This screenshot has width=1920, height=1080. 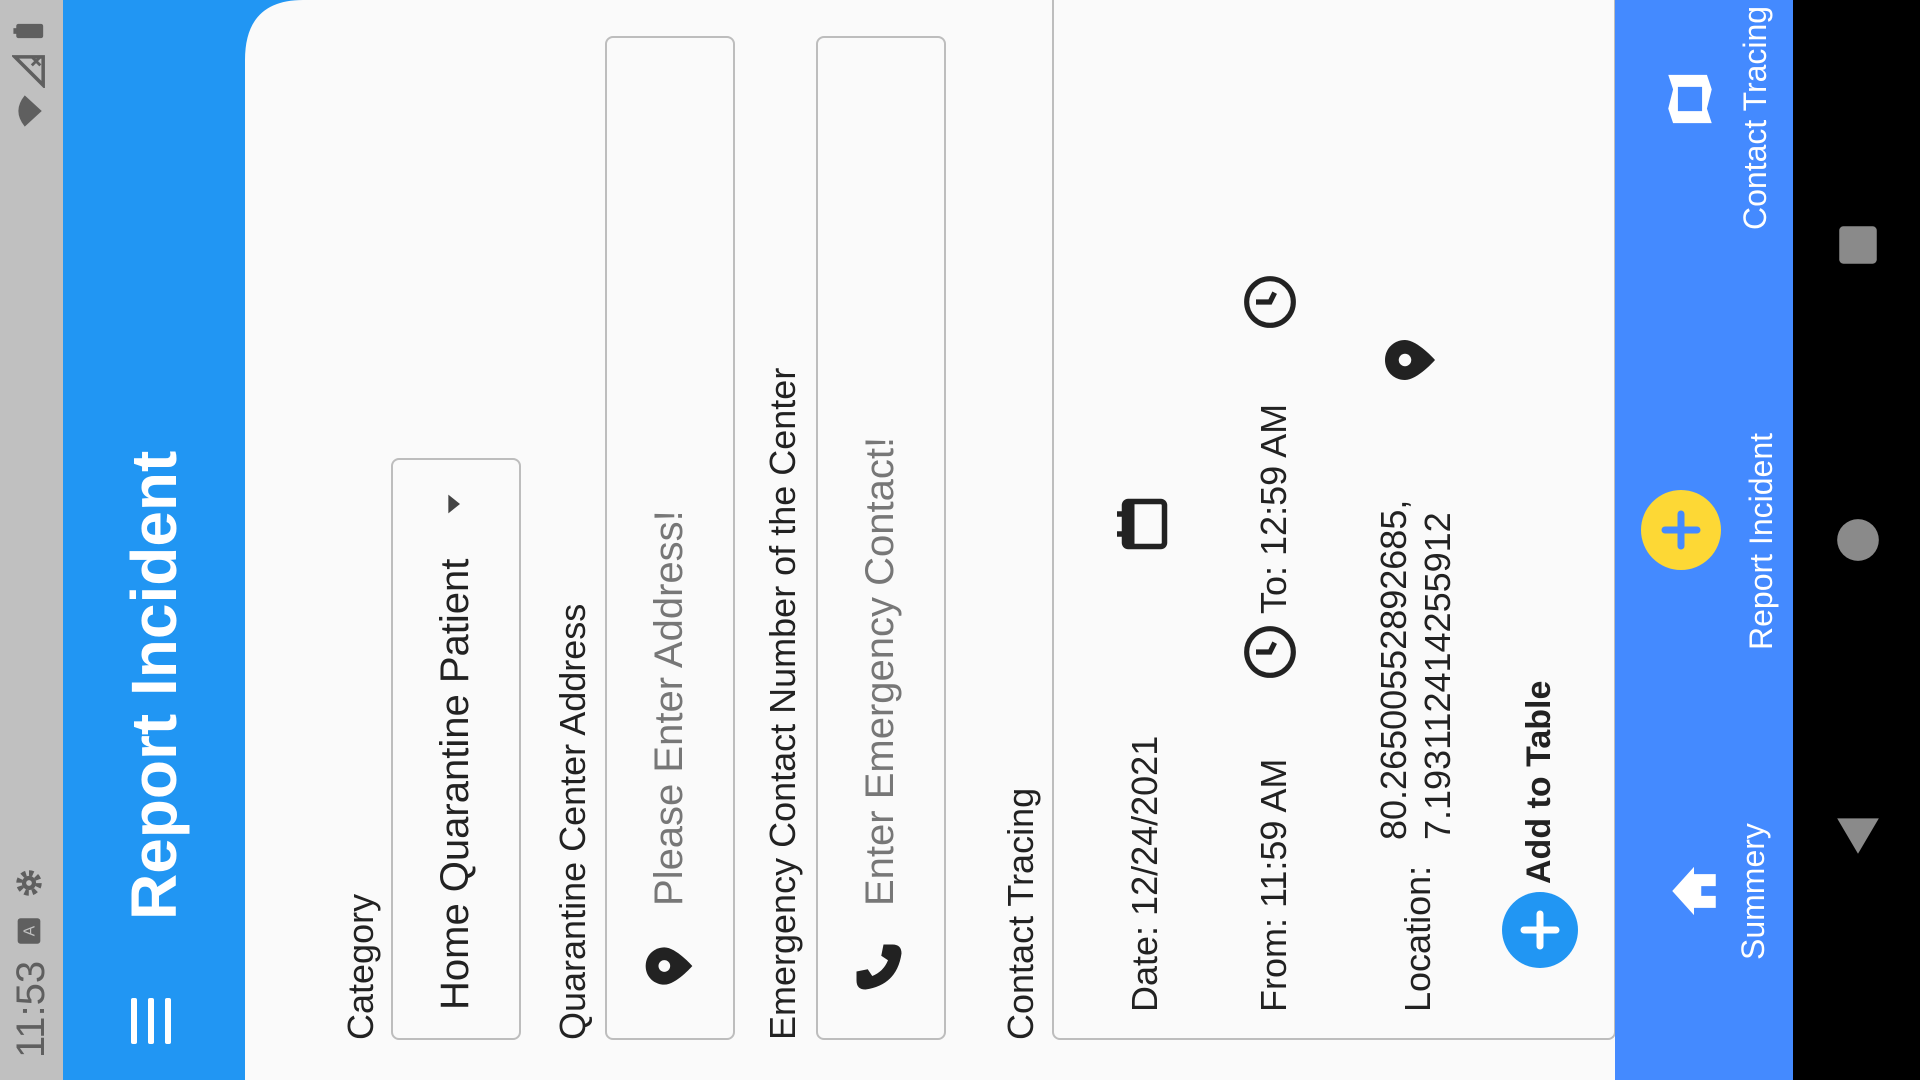 What do you see at coordinates (669, 966) in the screenshot?
I see `location-pin-icon` at bounding box center [669, 966].